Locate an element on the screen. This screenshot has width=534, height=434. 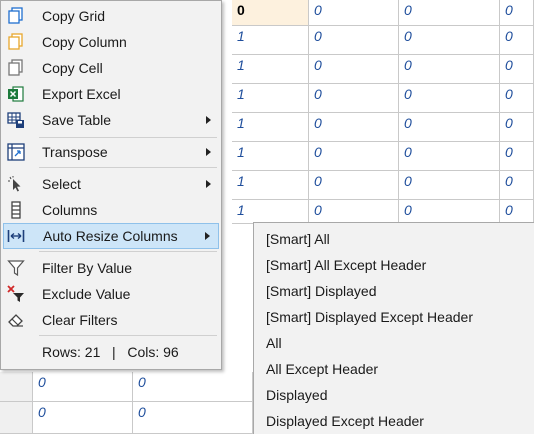
menu-item-select: Select is located at coordinates (111, 184).